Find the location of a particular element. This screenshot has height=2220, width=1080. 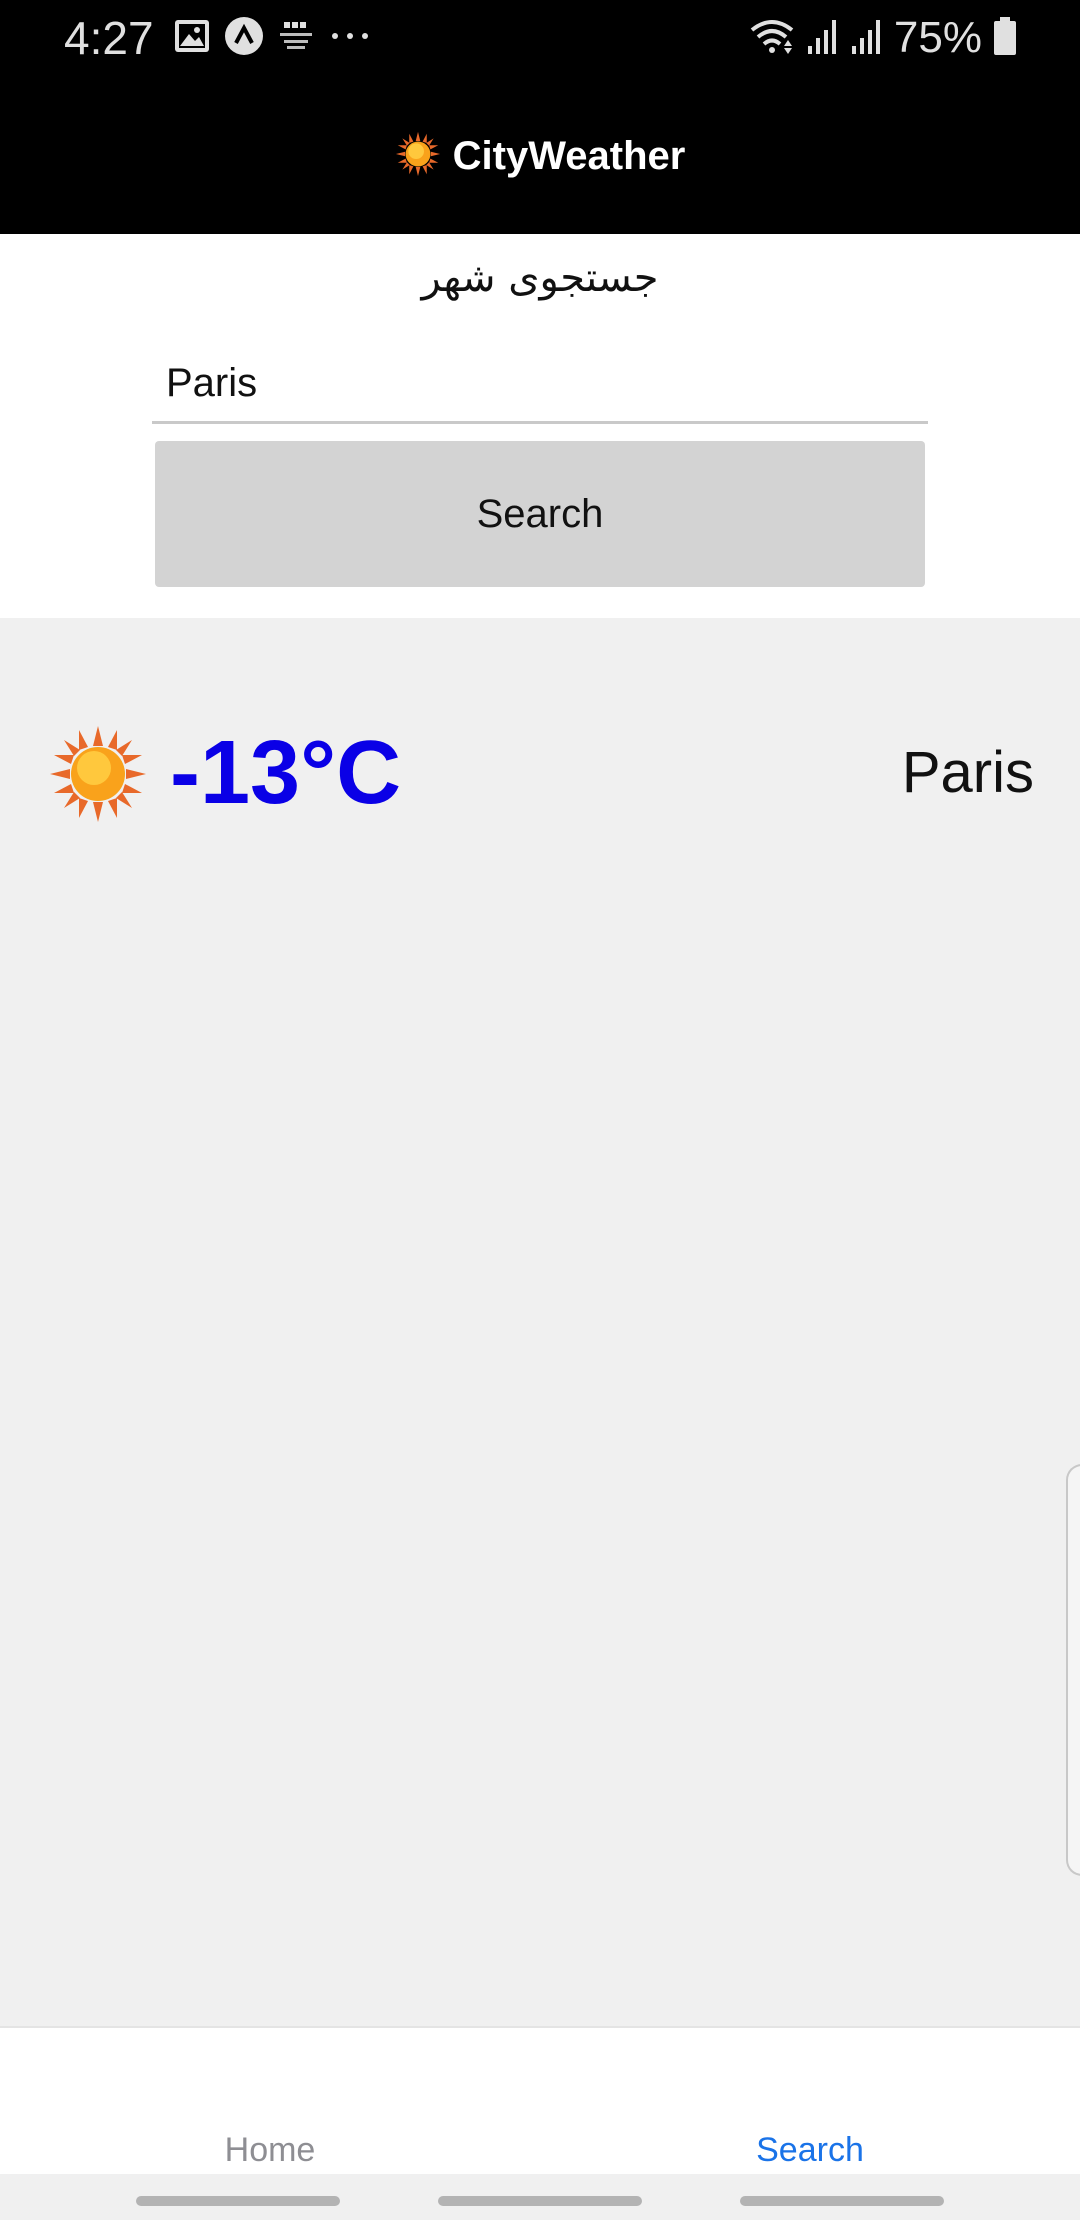

wifi-icon is located at coordinates (772, 38).